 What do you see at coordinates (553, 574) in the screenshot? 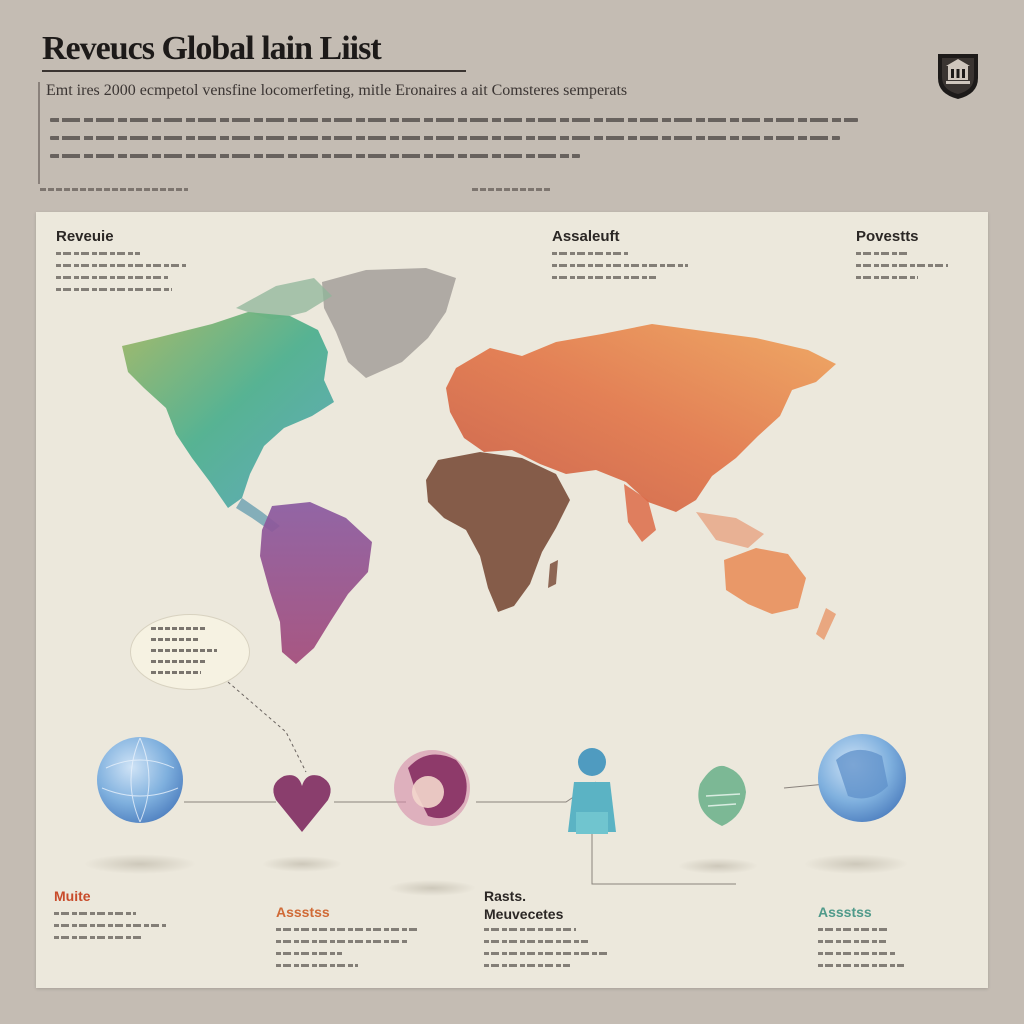
I see `madagascar-region` at bounding box center [553, 574].